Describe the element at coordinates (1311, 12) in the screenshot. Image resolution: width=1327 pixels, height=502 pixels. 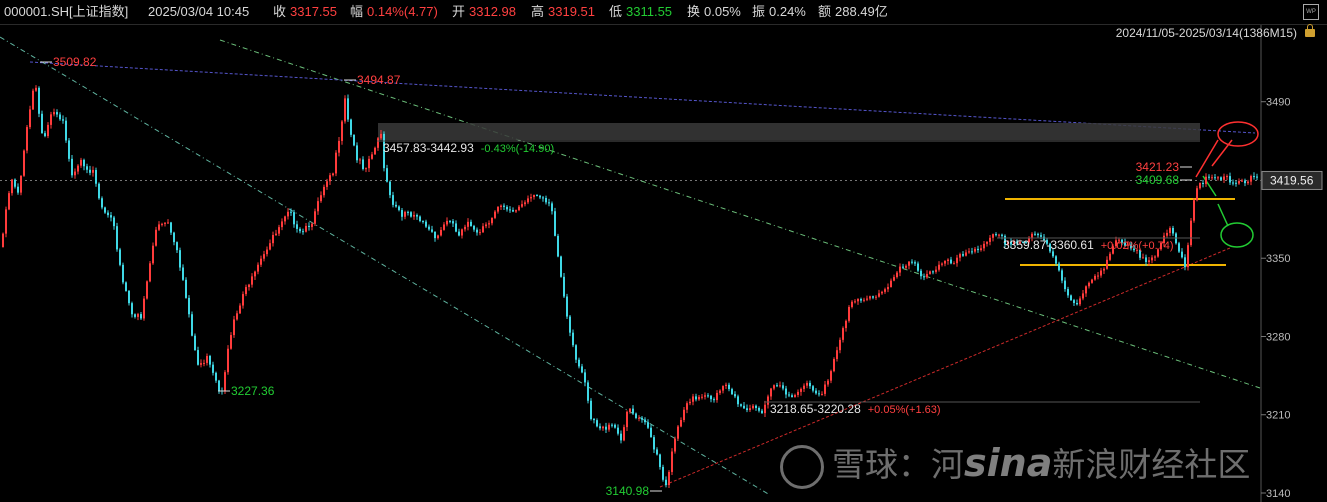
I see `wp-icon: WP` at that location.